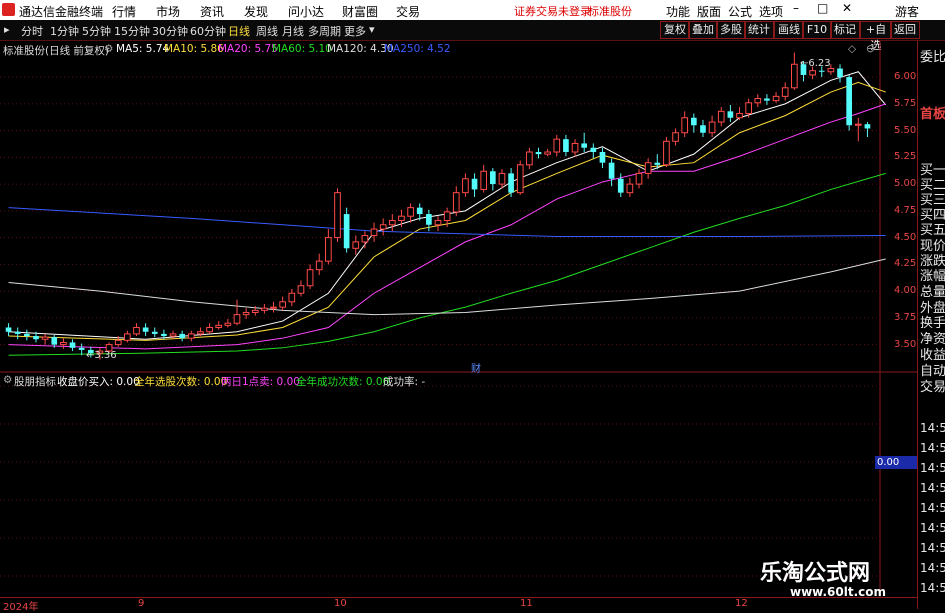 The height and width of the screenshot is (613, 945). I want to click on menu-item-hangqing: 行情, so click(124, 11).